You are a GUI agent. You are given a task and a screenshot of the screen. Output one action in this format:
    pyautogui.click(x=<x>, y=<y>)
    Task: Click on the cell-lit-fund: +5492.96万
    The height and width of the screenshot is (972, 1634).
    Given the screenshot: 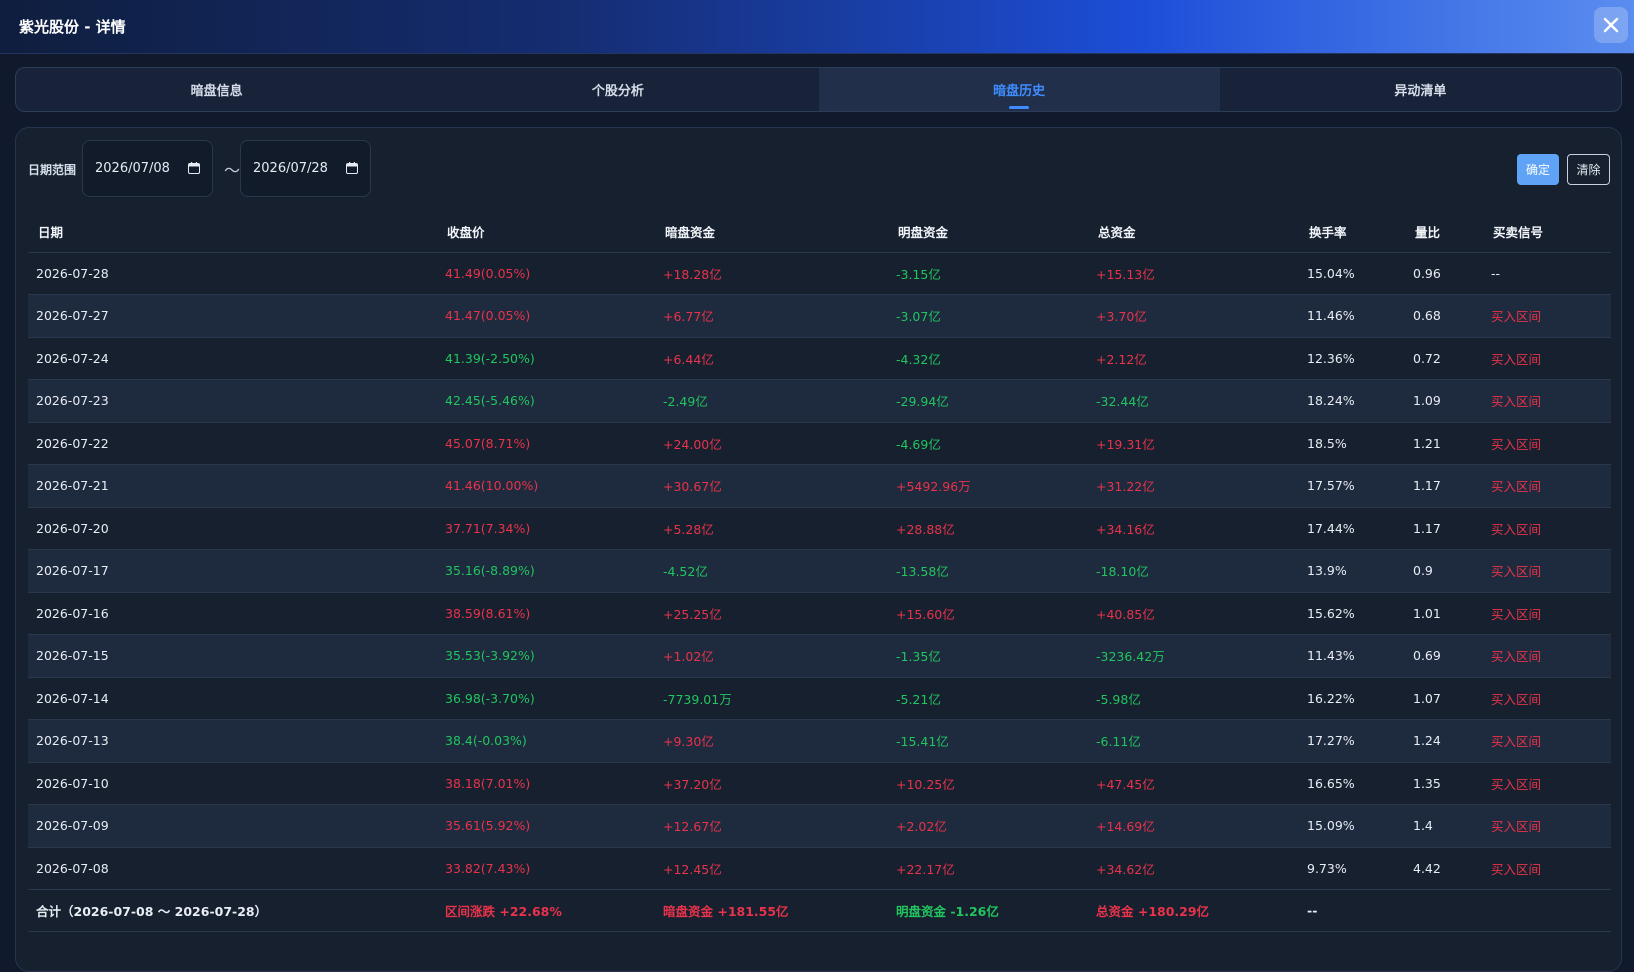 What is the action you would take?
    pyautogui.click(x=988, y=486)
    